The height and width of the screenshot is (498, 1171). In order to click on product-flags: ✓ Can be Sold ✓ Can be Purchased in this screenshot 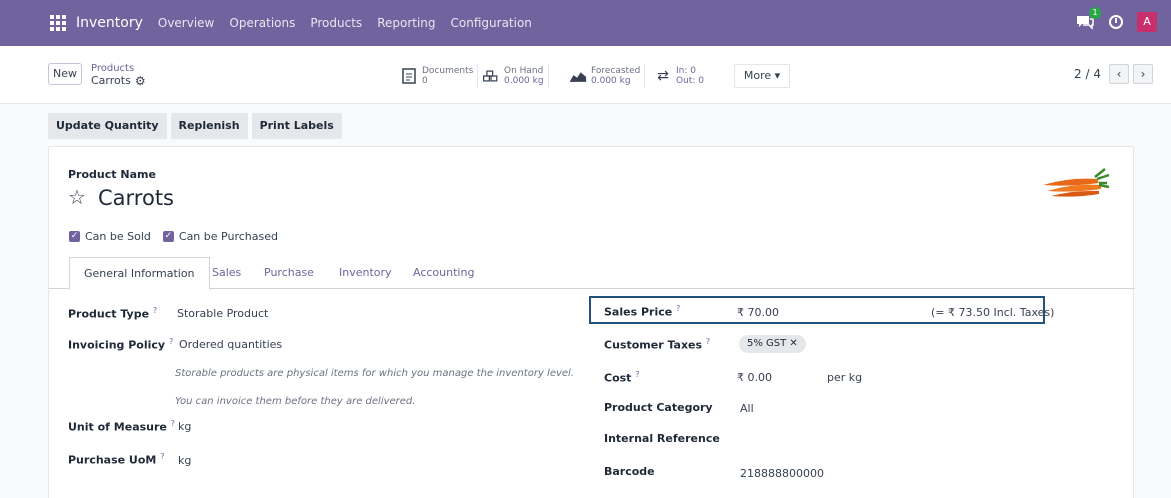, I will do `click(173, 236)`.